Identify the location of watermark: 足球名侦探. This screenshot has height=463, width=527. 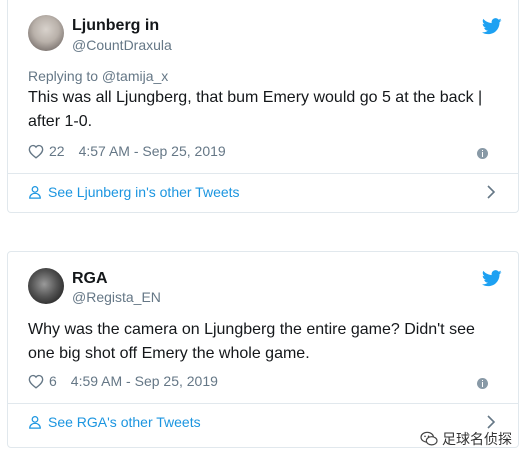
(466, 439).